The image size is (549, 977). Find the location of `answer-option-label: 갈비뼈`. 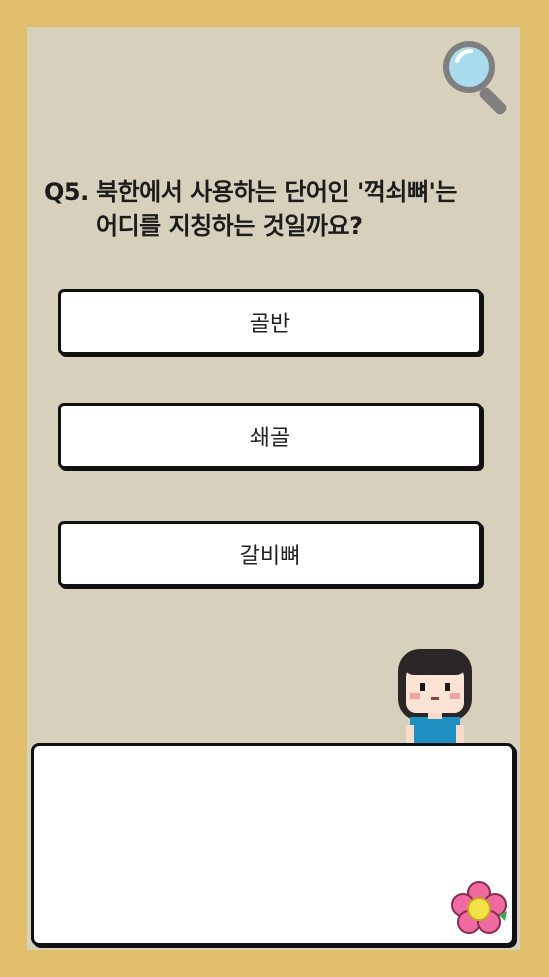

answer-option-label: 갈비뼈 is located at coordinates (270, 556).